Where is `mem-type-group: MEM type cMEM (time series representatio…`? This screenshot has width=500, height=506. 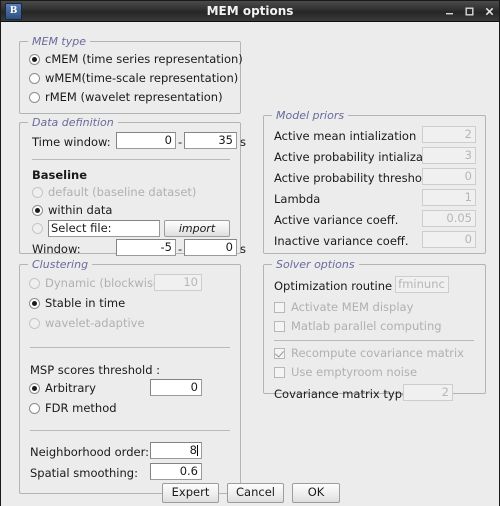 mem-type-group: MEM type cMEM (time series representatio… is located at coordinates (131, 74).